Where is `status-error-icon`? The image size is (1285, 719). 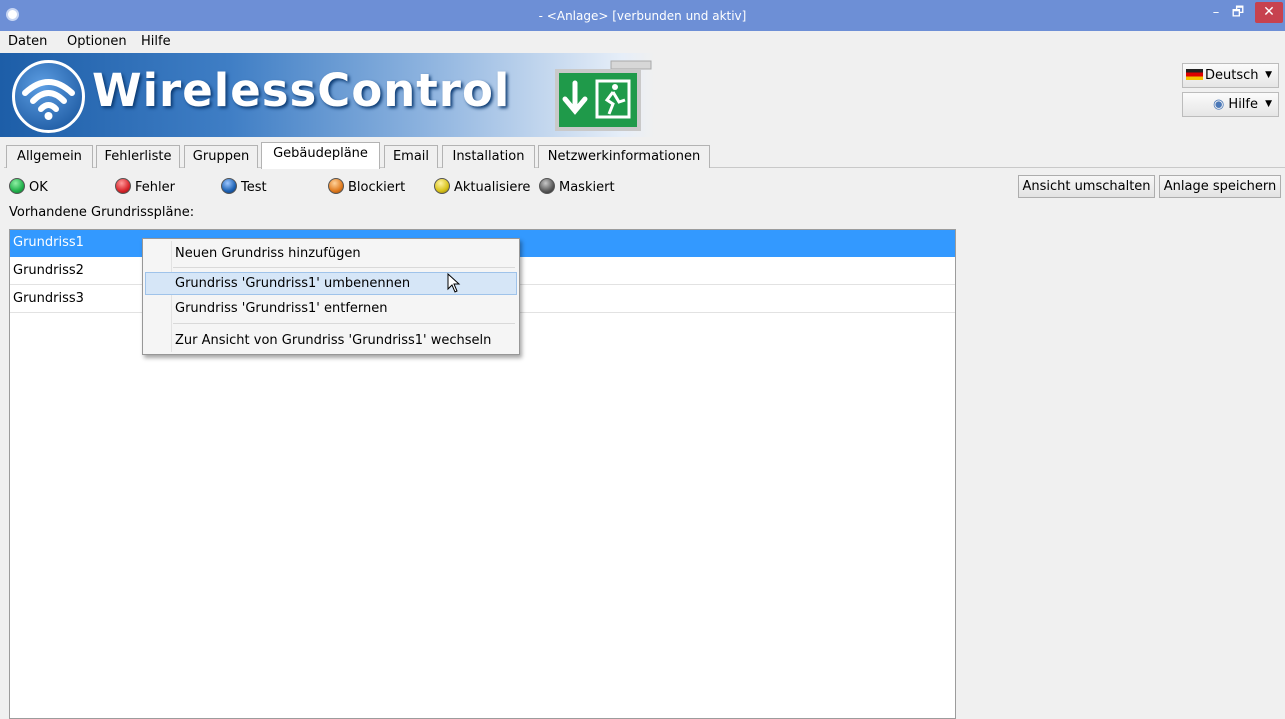 status-error-icon is located at coordinates (123, 186).